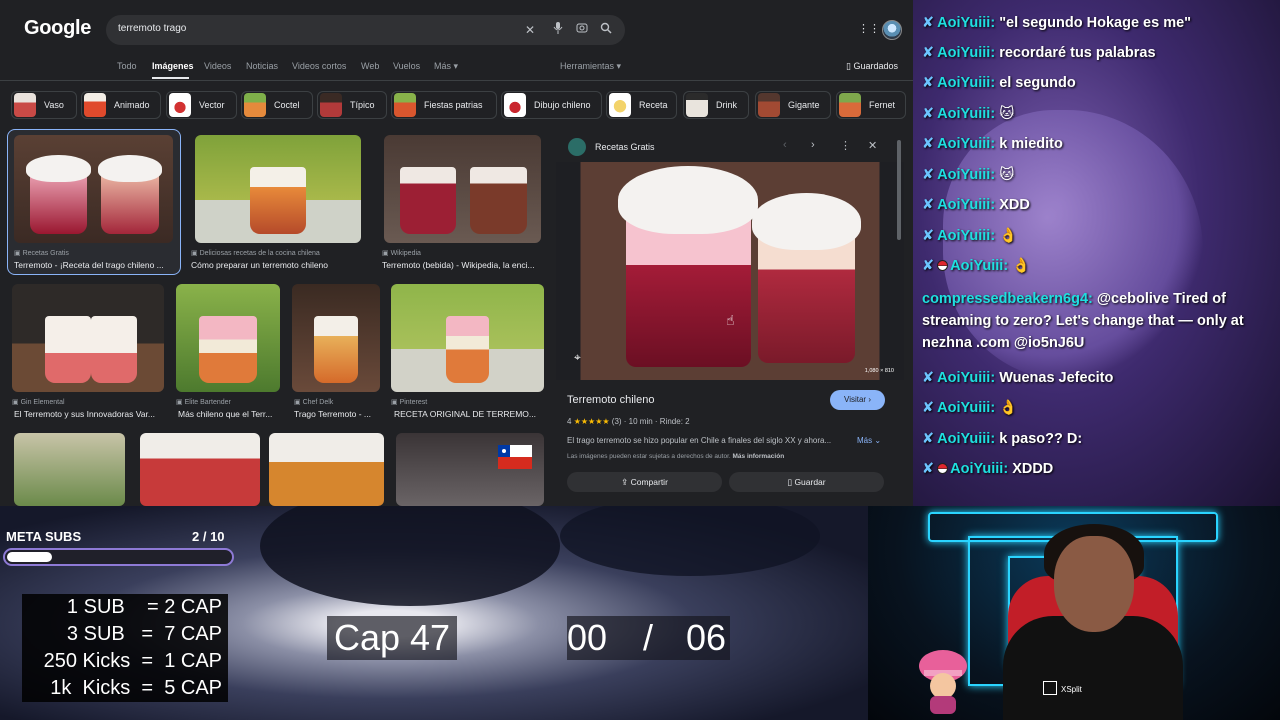 The image size is (1280, 720). I want to click on search-box: terremoto trago ✕, so click(365, 30).